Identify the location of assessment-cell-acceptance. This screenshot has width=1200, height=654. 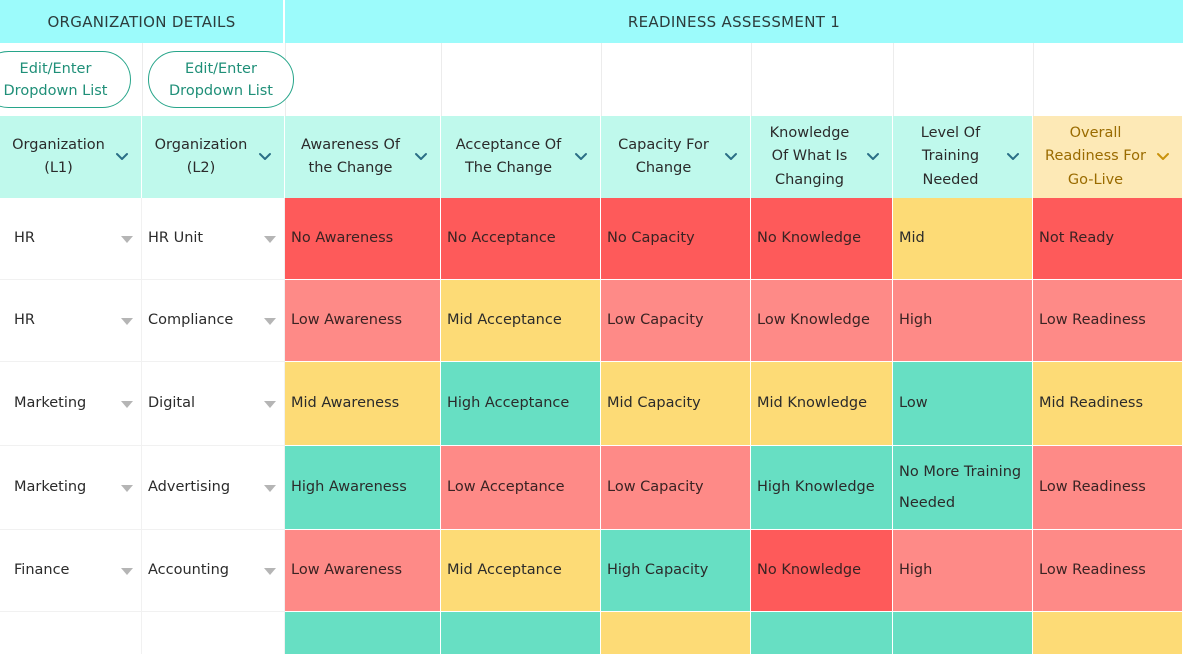
(521, 633).